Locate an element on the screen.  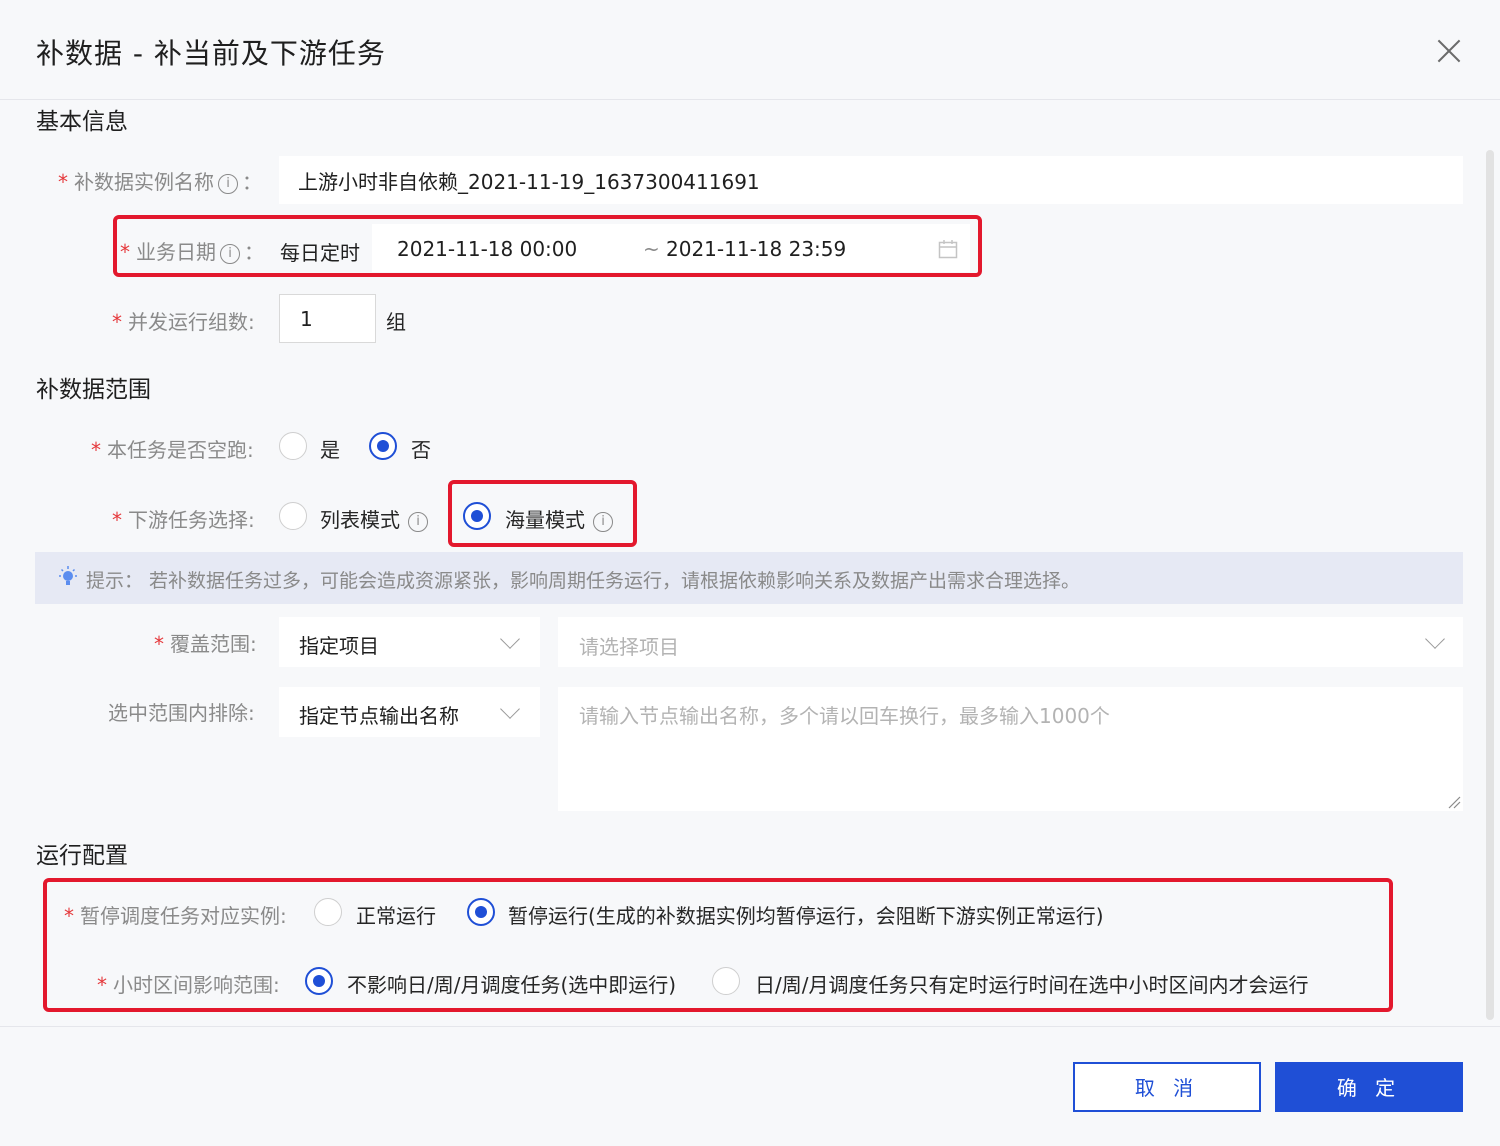
downstream-label: * 下游任务选择: is located at coordinates (183, 520).